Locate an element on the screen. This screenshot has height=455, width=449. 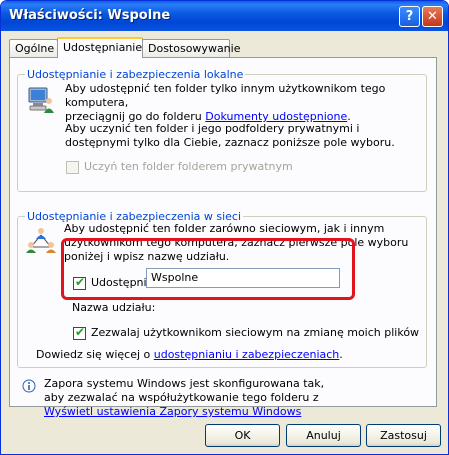
close-button: ✕ is located at coordinates (432, 16).